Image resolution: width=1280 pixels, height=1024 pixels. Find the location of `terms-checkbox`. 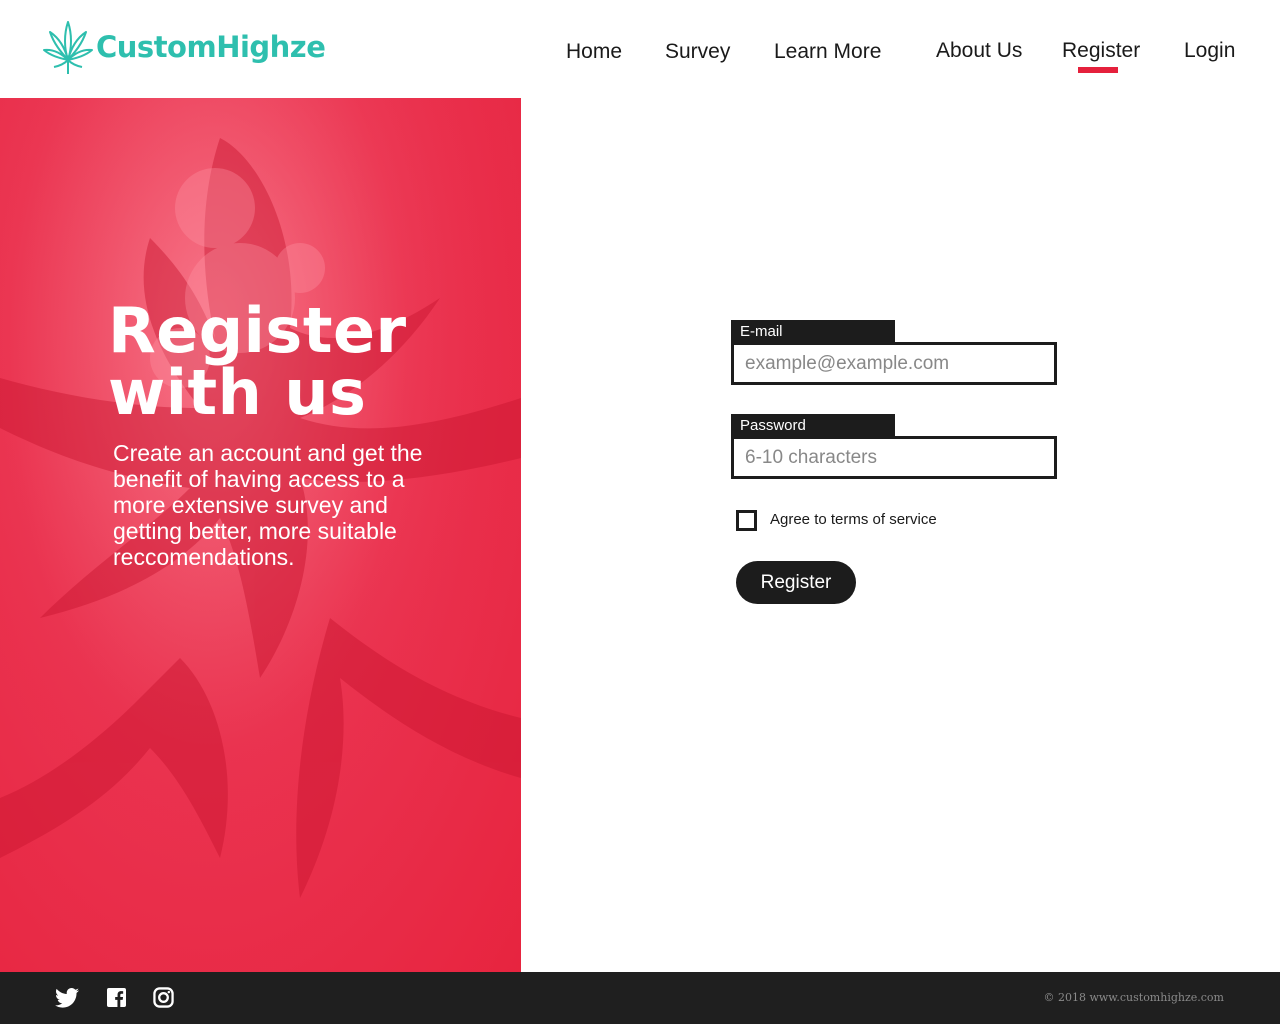

terms-checkbox is located at coordinates (746, 520).